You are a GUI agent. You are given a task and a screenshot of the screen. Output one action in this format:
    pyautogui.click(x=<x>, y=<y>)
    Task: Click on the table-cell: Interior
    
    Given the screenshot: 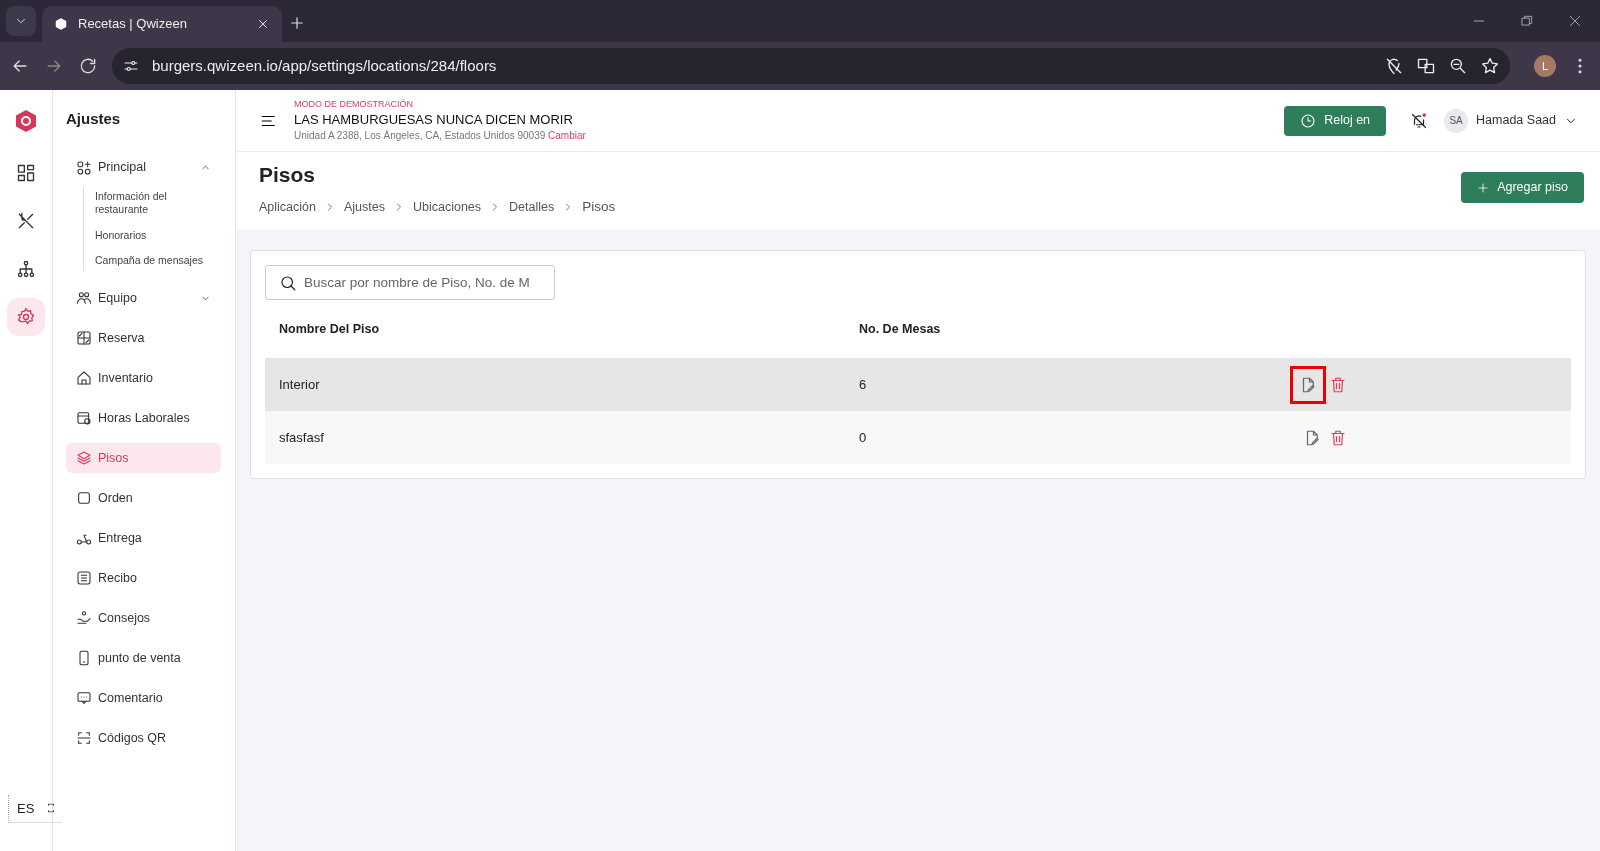 What is the action you would take?
    pyautogui.click(x=299, y=385)
    